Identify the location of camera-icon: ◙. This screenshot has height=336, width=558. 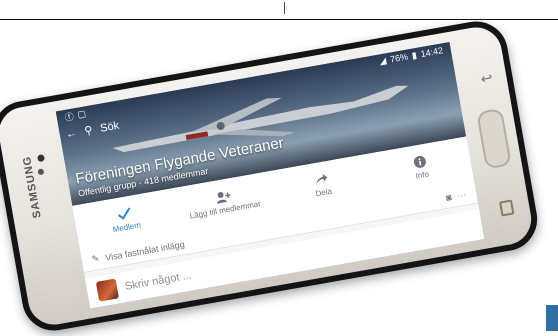
(448, 197).